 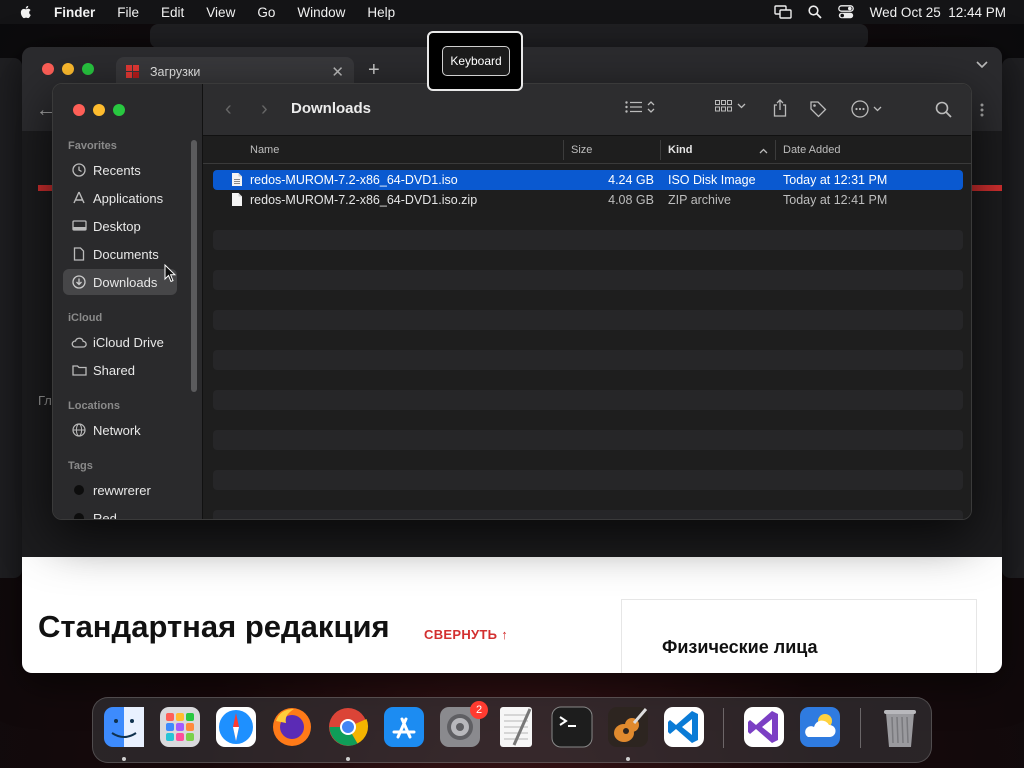 What do you see at coordinates (237, 199) in the screenshot?
I see `zip-file-icon` at bounding box center [237, 199].